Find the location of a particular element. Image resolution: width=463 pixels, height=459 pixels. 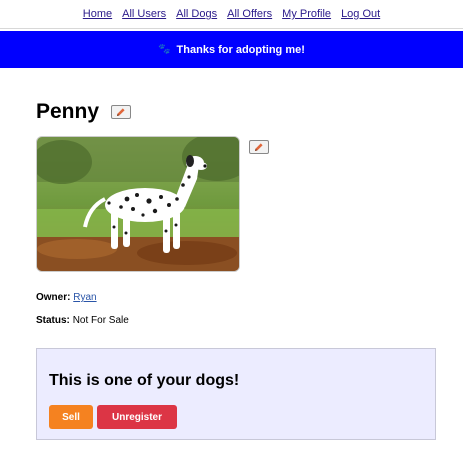

dalmatian-image is located at coordinates (138, 204).